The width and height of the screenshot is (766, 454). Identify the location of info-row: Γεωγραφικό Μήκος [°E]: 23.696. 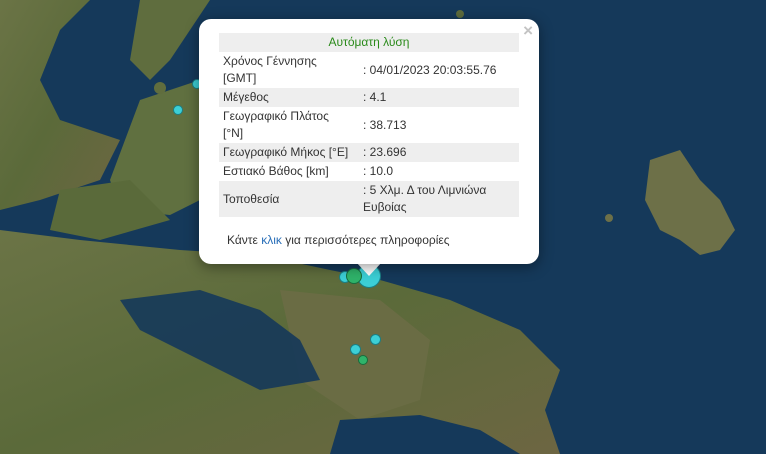
(369, 152).